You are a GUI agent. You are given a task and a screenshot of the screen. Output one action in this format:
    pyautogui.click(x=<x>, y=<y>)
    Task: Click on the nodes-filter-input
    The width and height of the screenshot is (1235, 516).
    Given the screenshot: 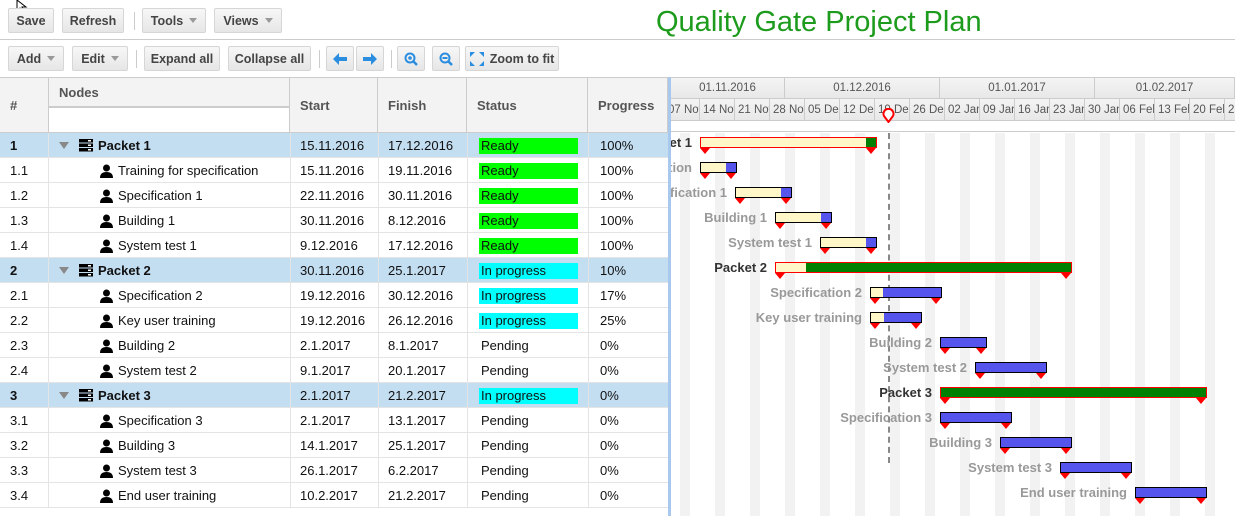 What is the action you would take?
    pyautogui.click(x=169, y=120)
    